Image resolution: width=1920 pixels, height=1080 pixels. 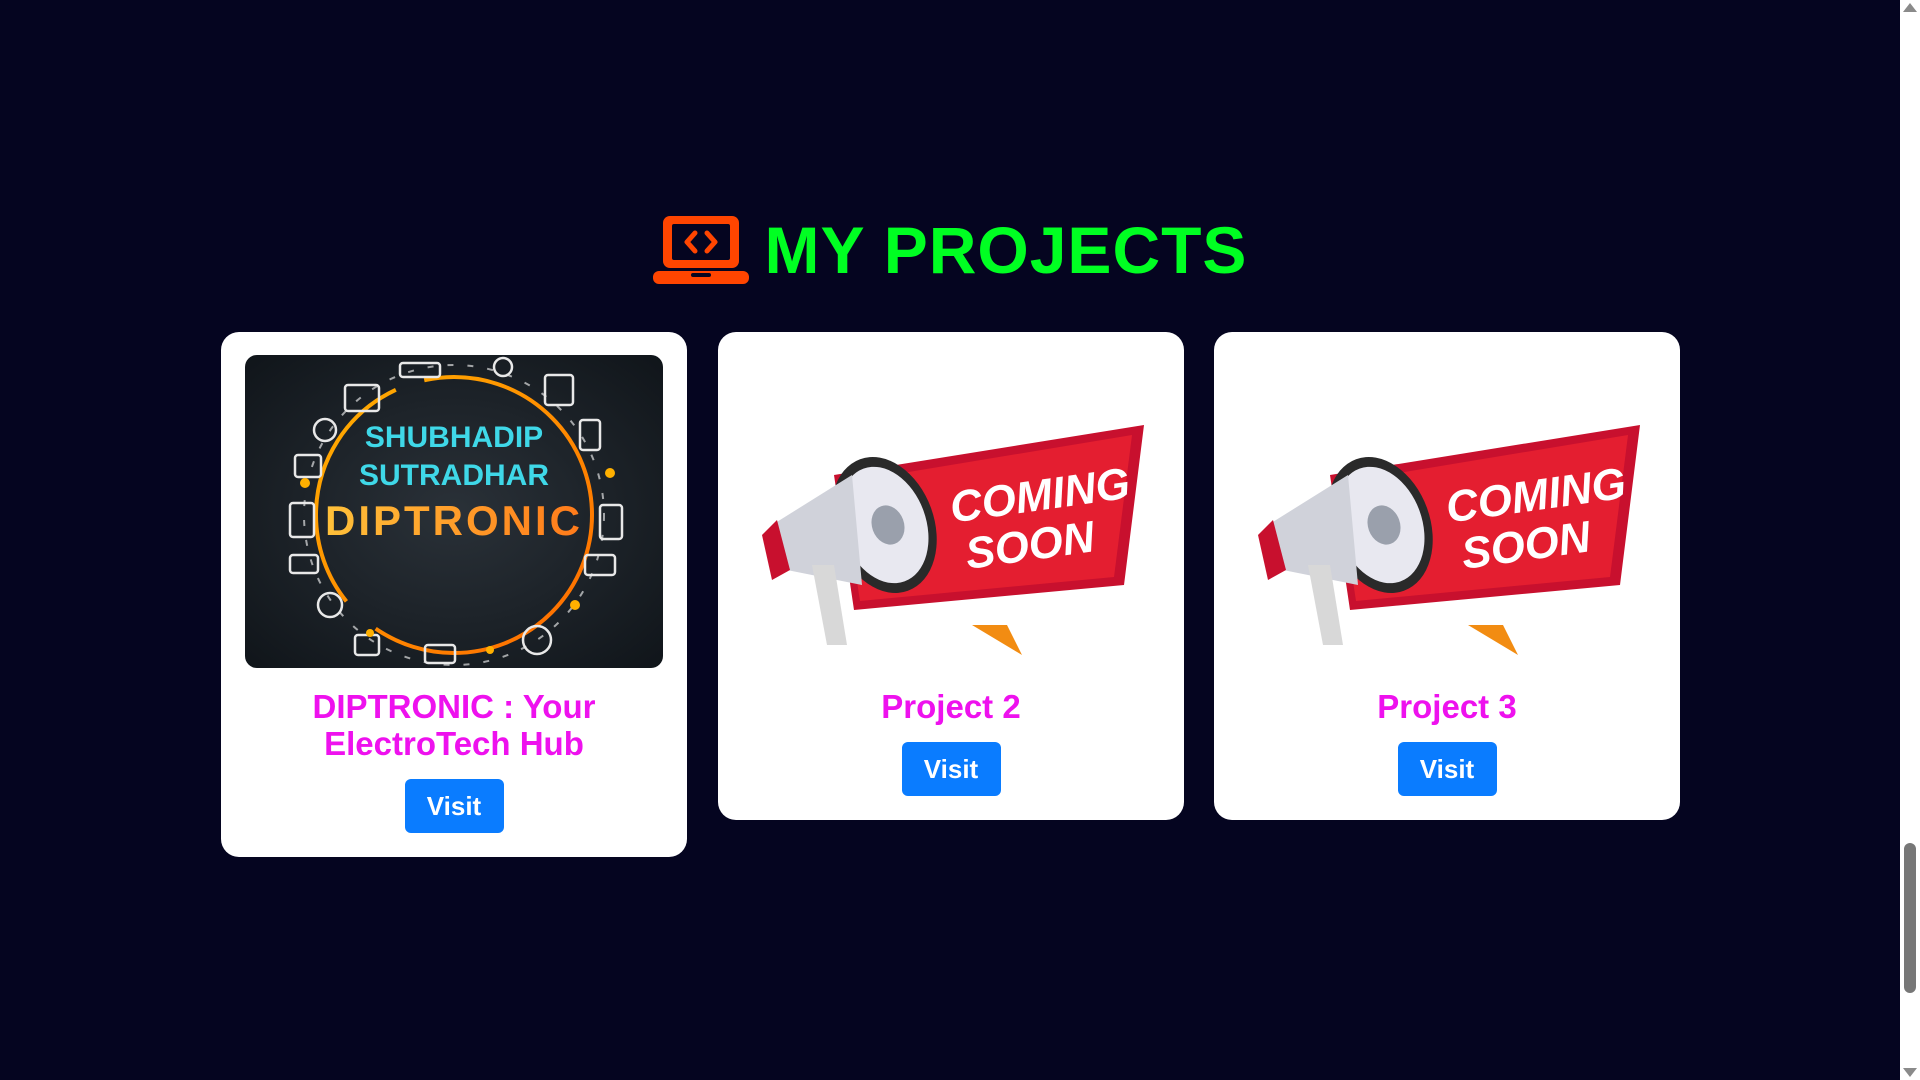 I want to click on section-title: MY PROJECTS, so click(x=1006, y=250).